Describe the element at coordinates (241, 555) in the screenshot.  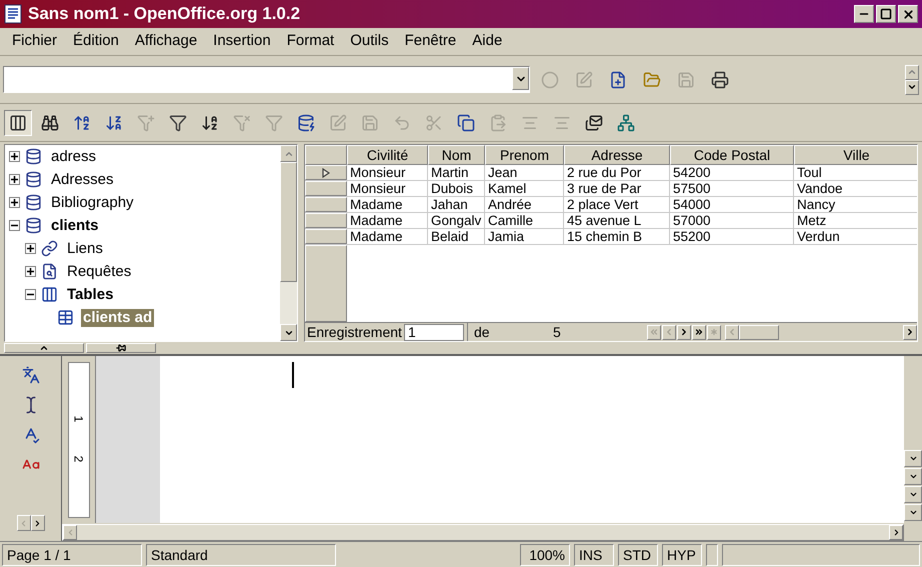
I see `status-field: Standard` at that location.